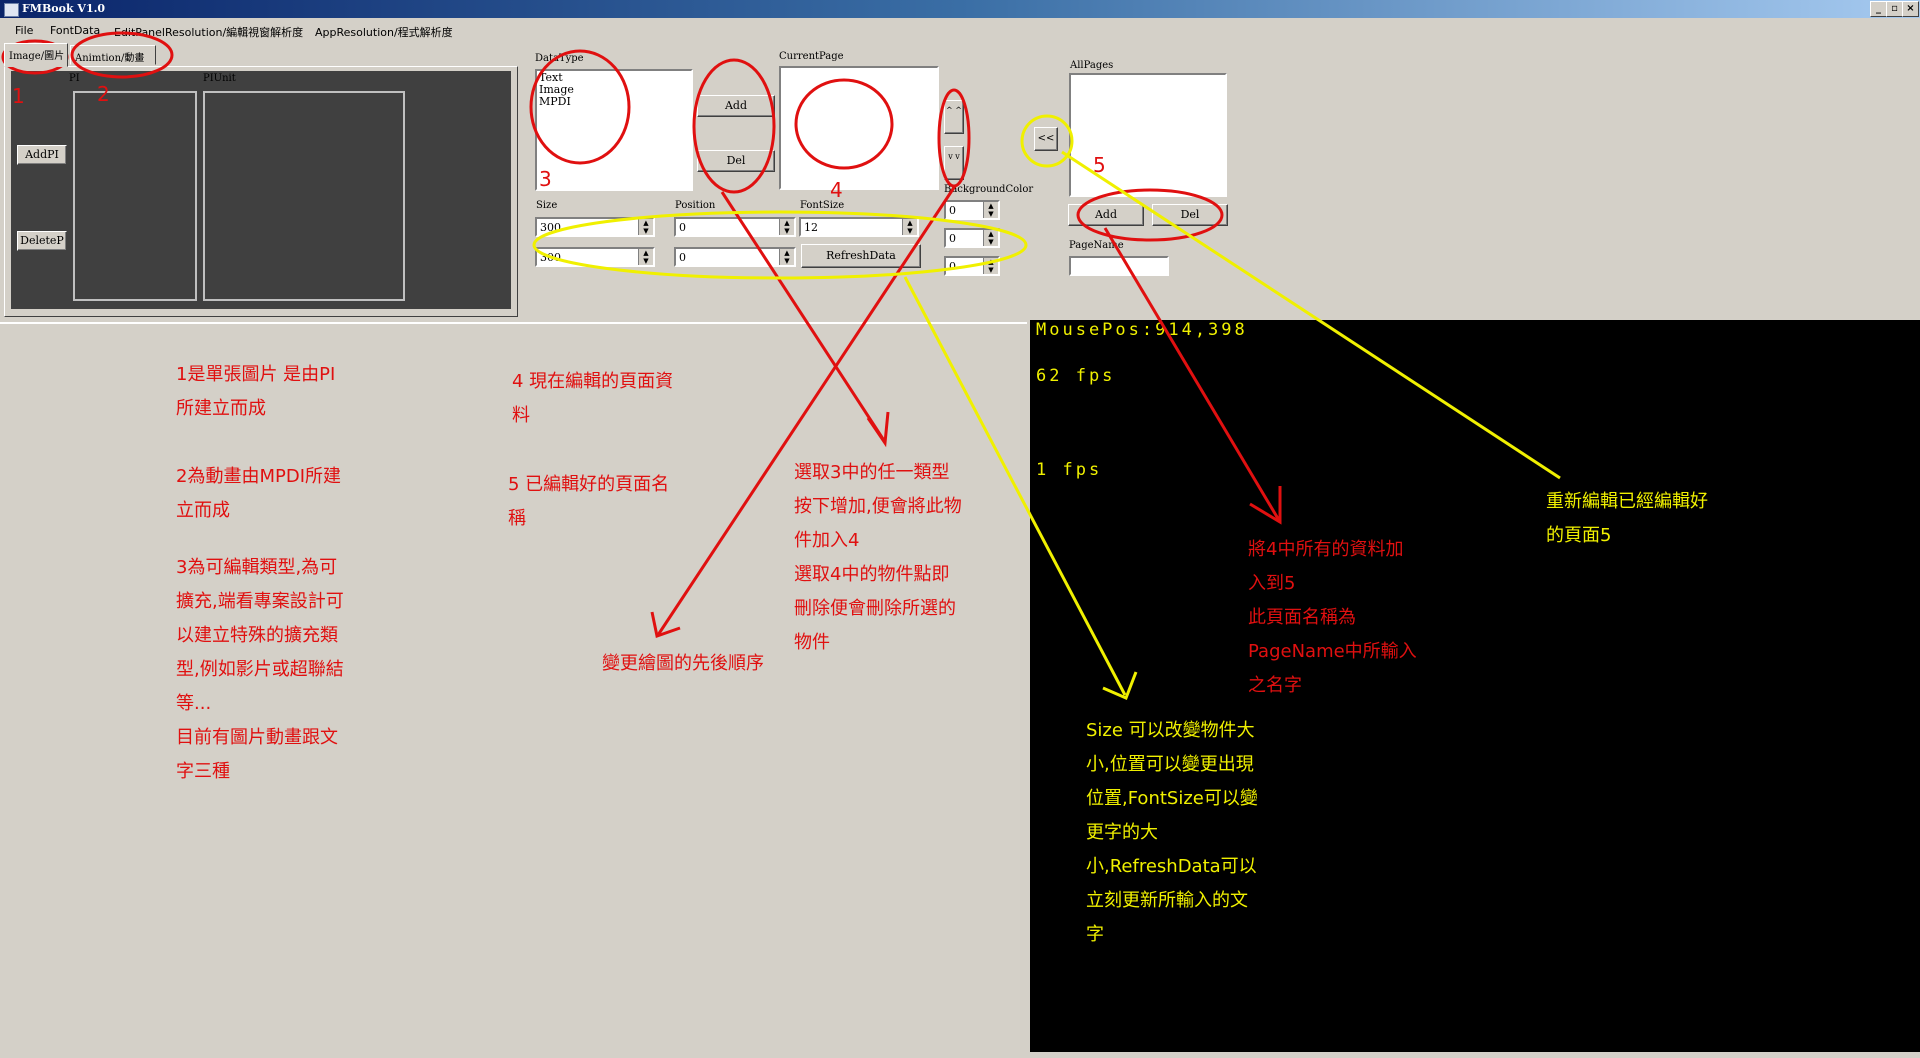 The width and height of the screenshot is (1920, 1058). What do you see at coordinates (960, 9) in the screenshot?
I see `title-bar: FMBook V1.0 _ ▫ ×` at bounding box center [960, 9].